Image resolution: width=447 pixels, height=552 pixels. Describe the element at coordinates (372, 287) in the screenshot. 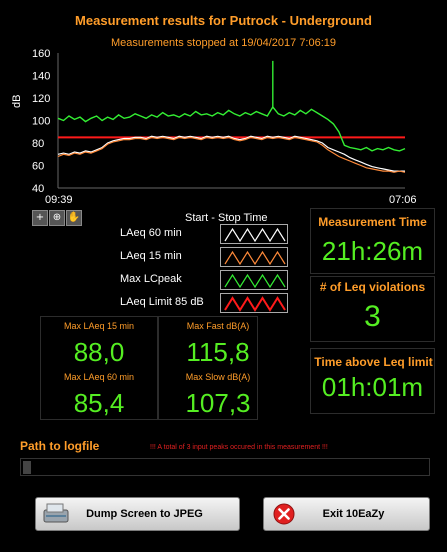

I see `violations-label: # of Leq violations` at that location.